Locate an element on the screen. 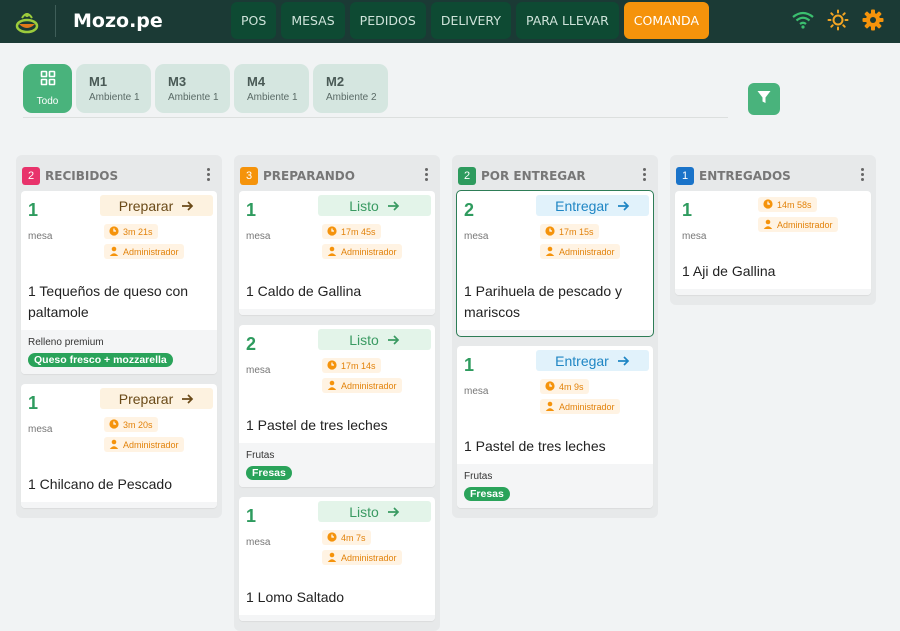 The width and height of the screenshot is (900, 631). dish-name: 1 Tequeños de queso con paltamole is located at coordinates (108, 301).